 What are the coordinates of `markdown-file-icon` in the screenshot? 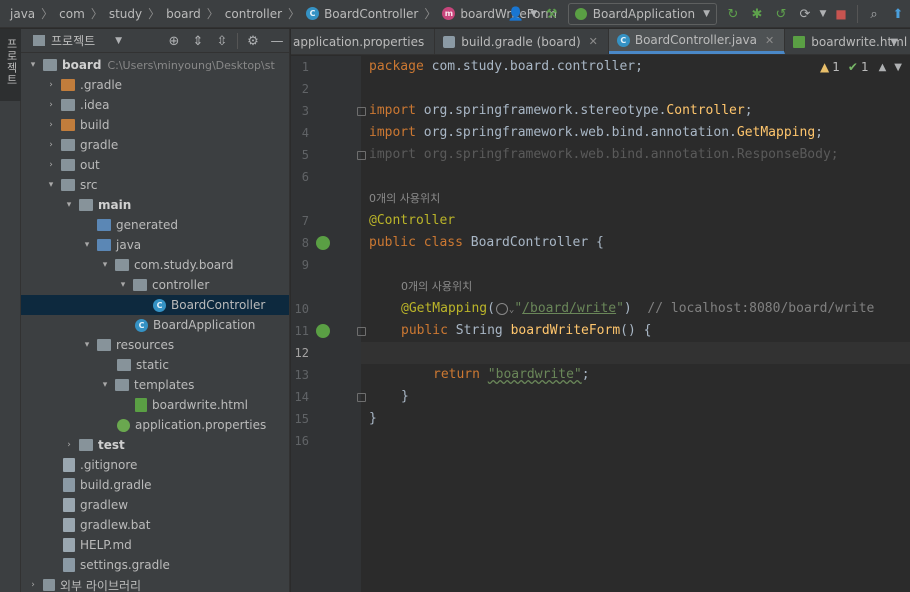 It's located at (69, 545).